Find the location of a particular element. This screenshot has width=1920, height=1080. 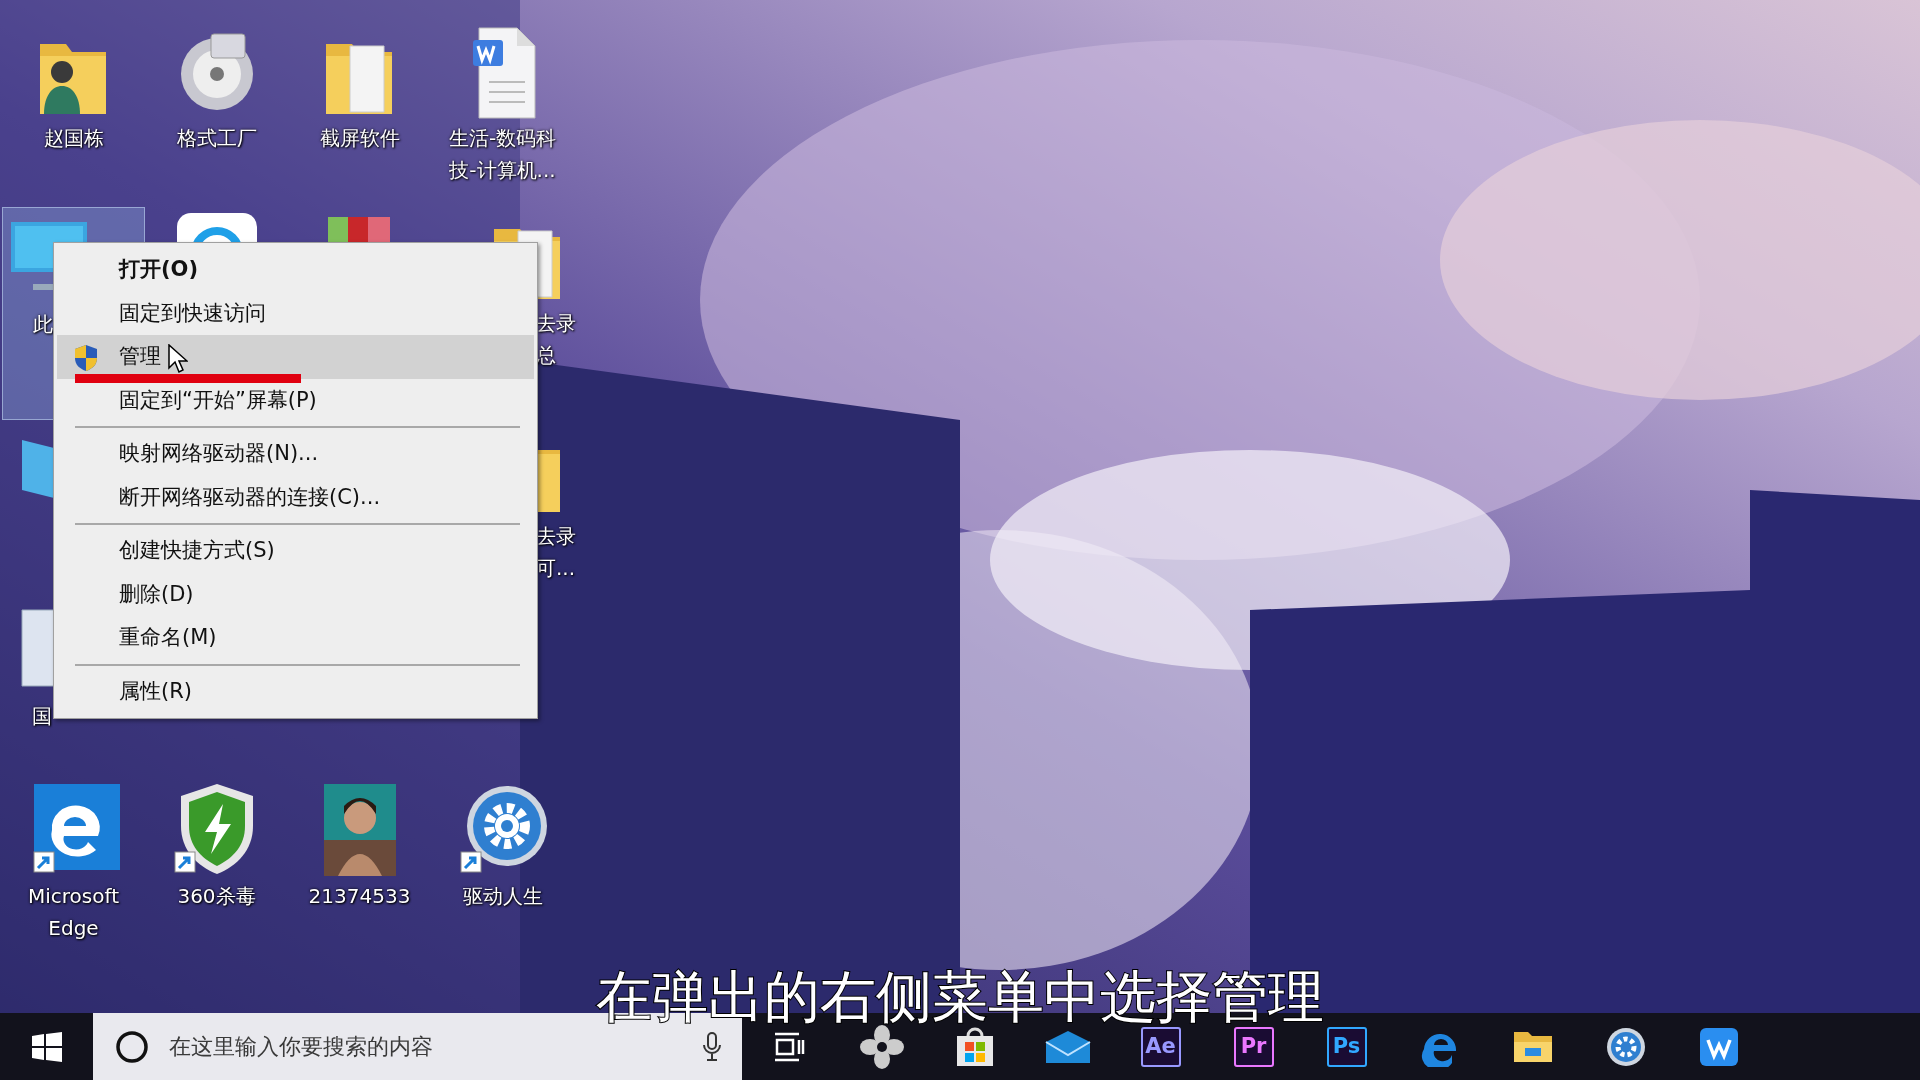

icon-label: 赵国栋 is located at coordinates (73, 138).